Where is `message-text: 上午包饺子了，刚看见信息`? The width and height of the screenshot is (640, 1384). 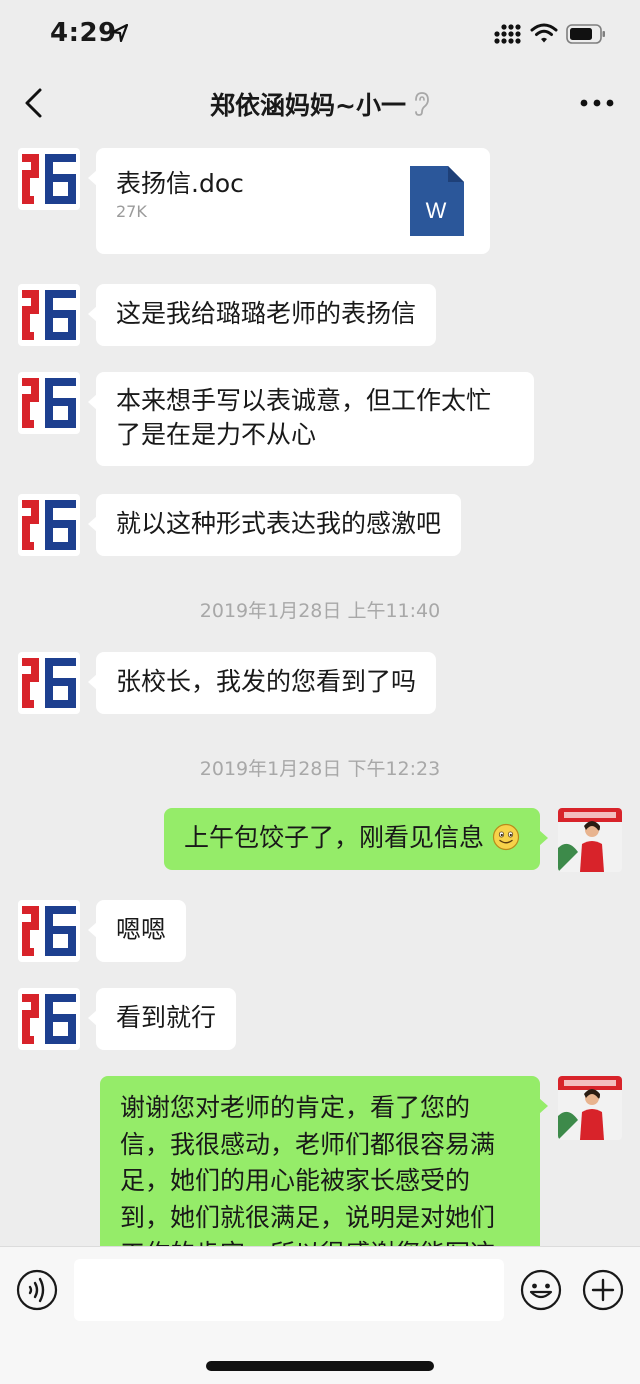 message-text: 上午包饺子了，刚看见信息 is located at coordinates (334, 837).